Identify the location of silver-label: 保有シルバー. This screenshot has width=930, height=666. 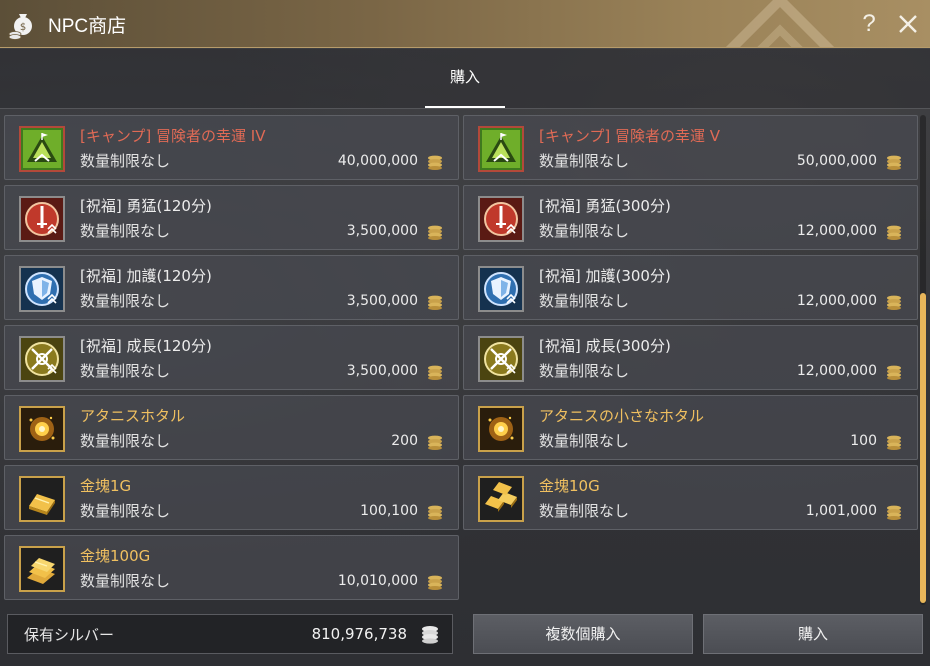
(69, 635).